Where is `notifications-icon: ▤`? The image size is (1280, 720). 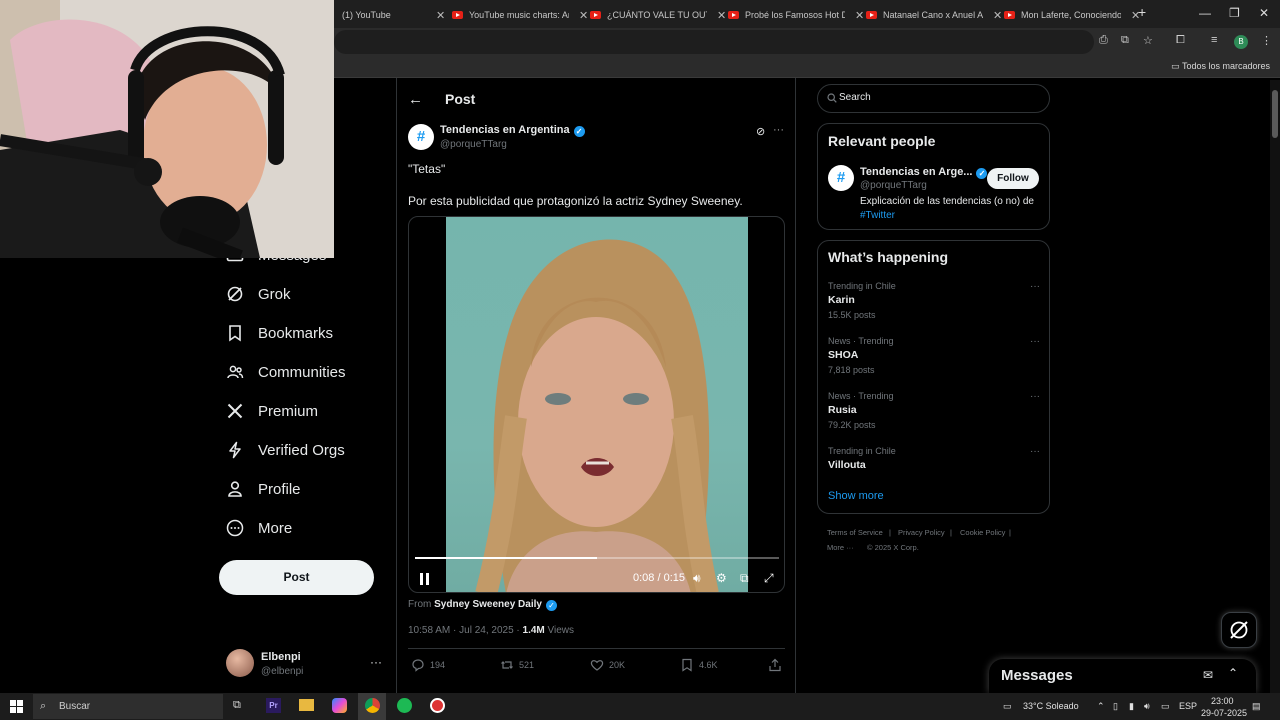
notifications-icon: ▤ is located at coordinates (1256, 706).